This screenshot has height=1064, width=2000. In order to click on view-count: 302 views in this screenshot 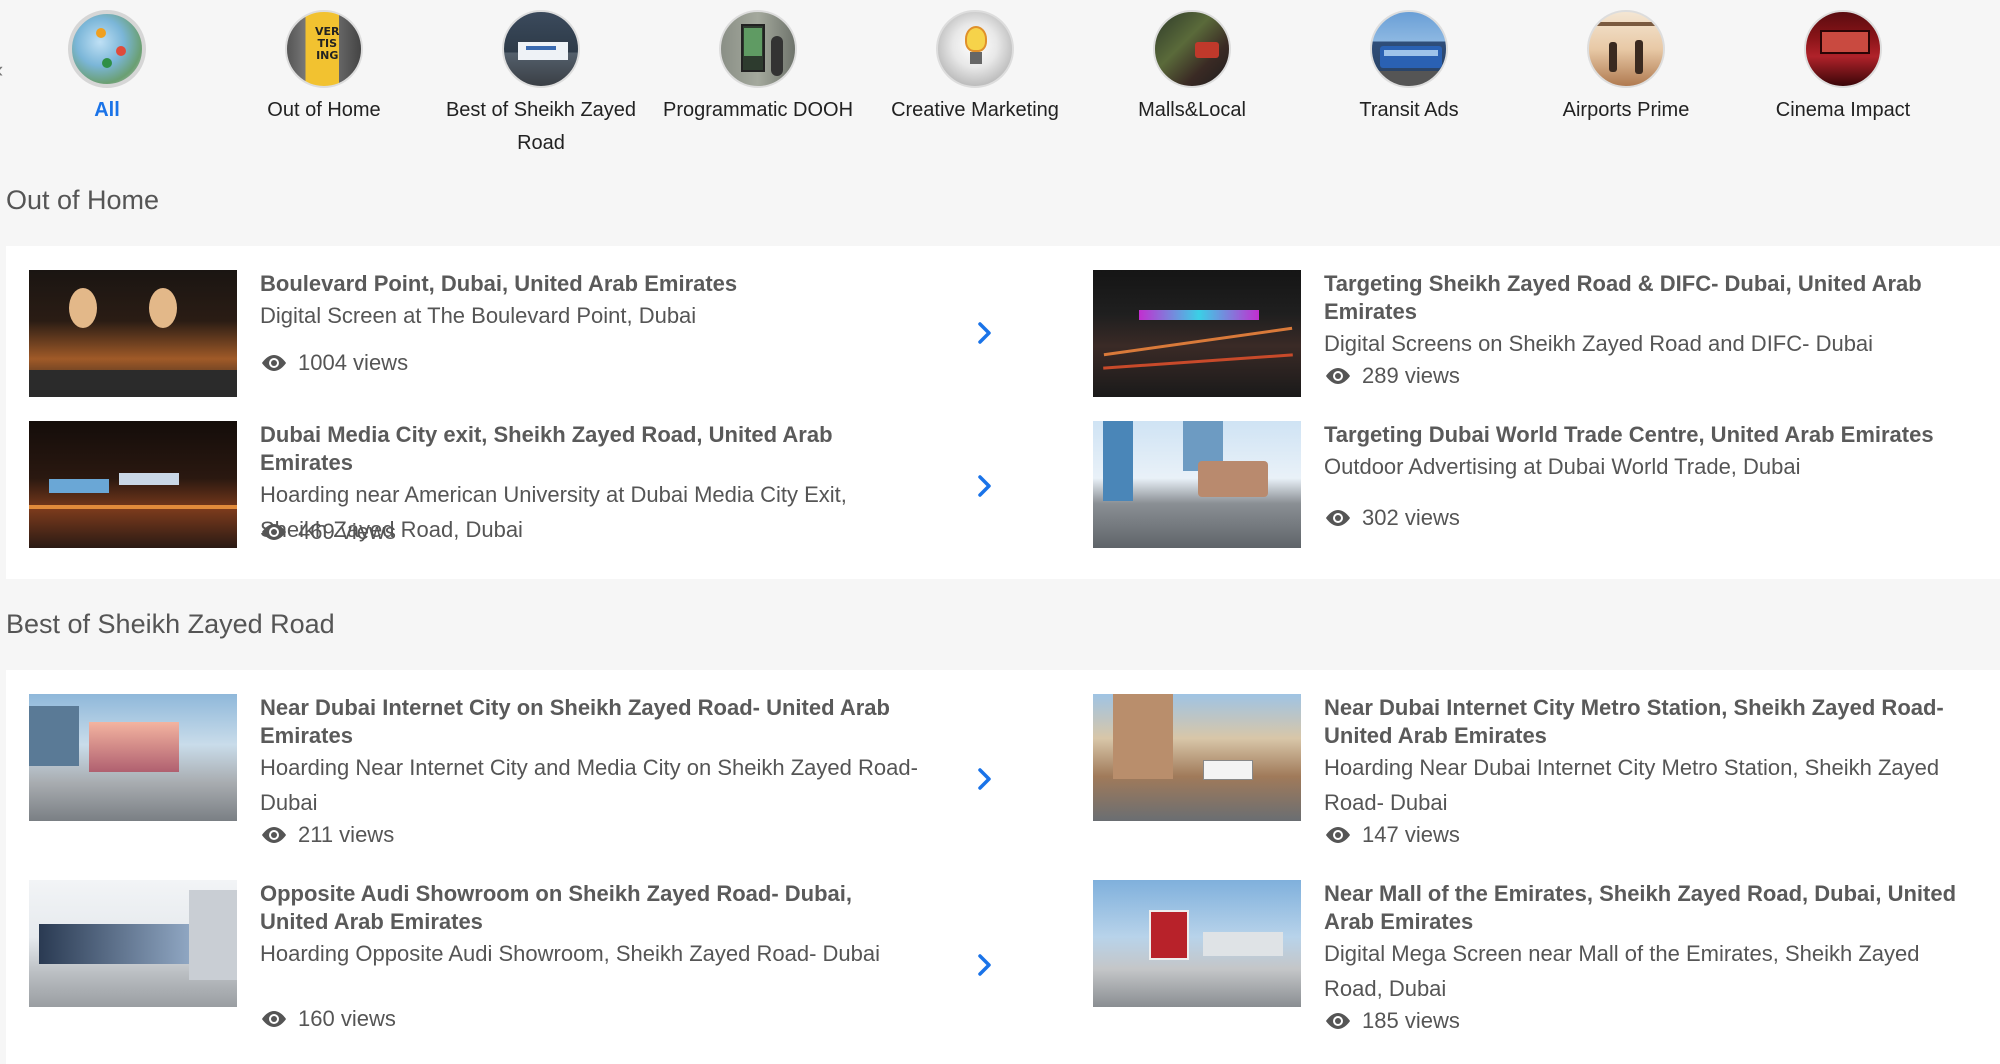, I will do `click(1392, 518)`.